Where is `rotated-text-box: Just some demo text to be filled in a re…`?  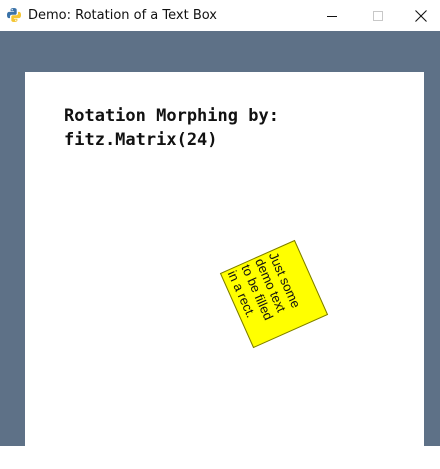 rotated-text-box: Just some demo text to be filled in a re… is located at coordinates (274, 294).